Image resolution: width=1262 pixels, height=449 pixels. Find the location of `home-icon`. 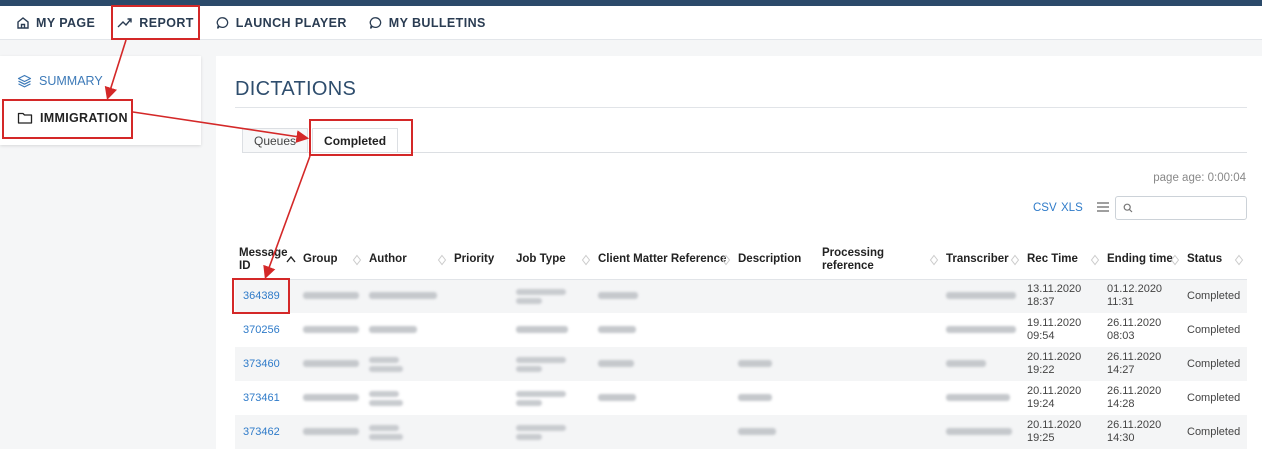

home-icon is located at coordinates (23, 22).